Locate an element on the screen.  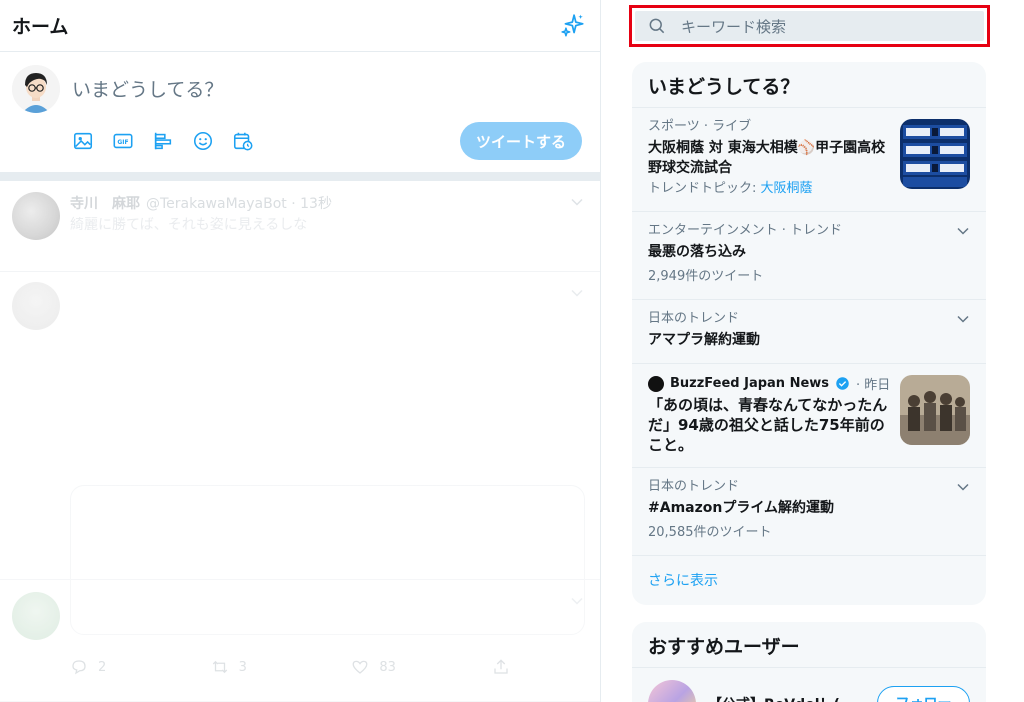
trend-topic-label: トレンドトピック: is located at coordinates (704, 188).